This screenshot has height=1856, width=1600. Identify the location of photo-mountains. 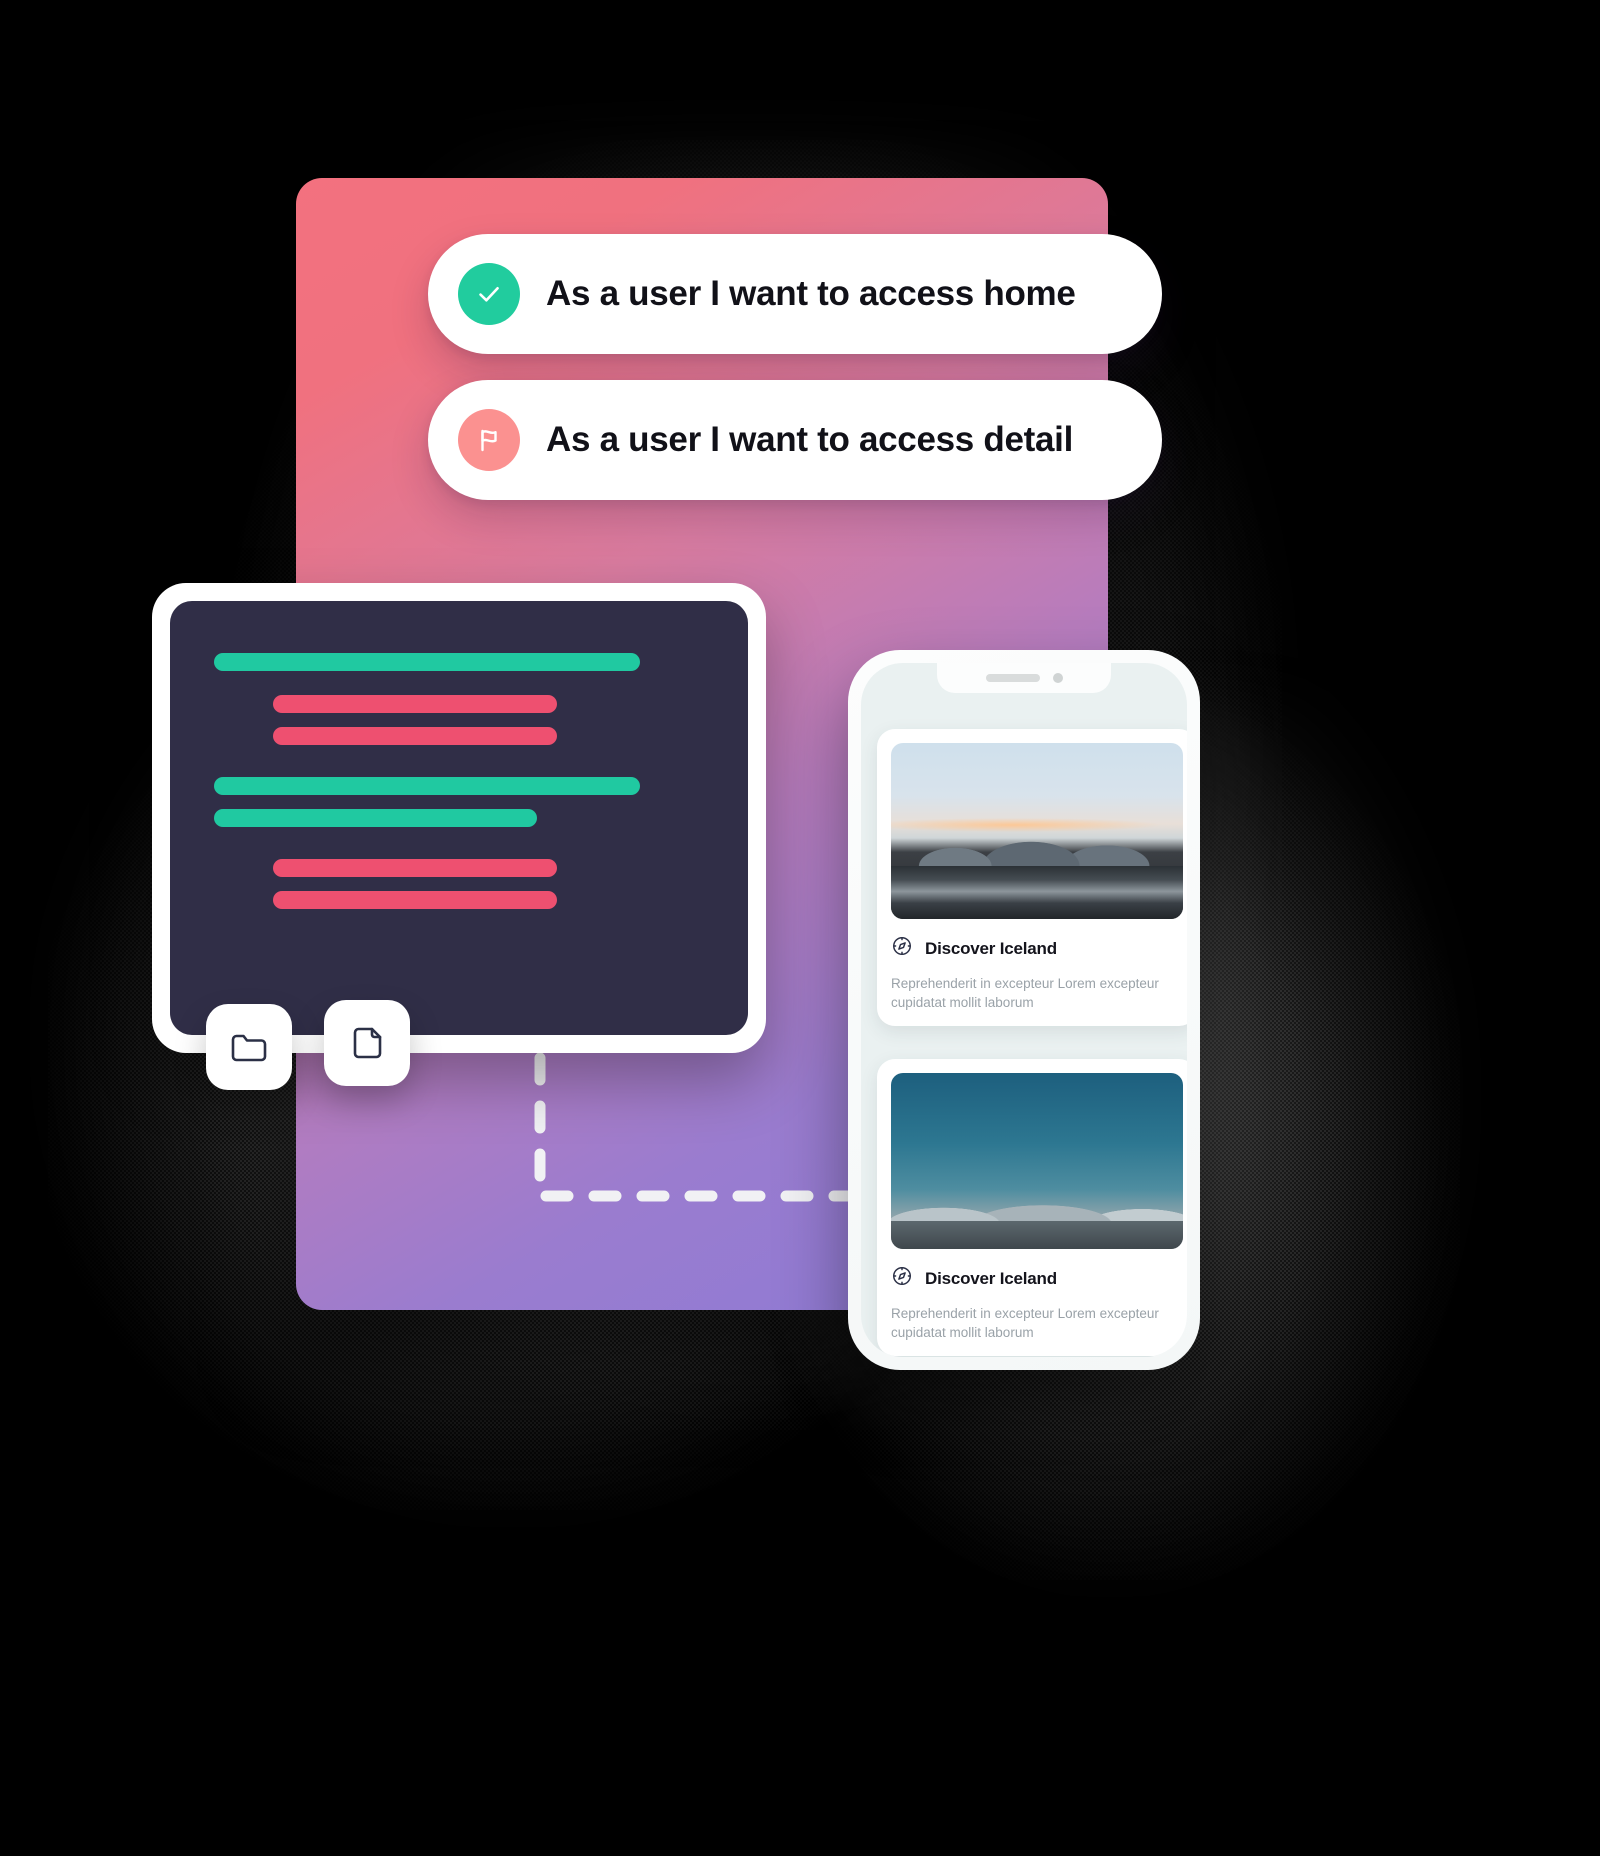
(1037, 836).